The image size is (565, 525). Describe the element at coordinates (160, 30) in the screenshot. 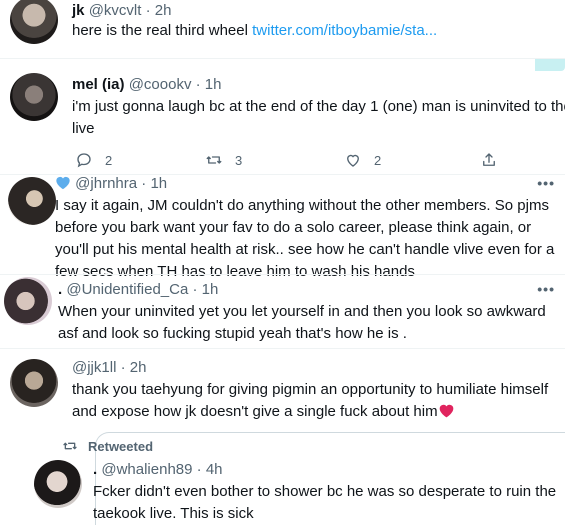

I see `tweet-text: here is the real third wheel` at that location.